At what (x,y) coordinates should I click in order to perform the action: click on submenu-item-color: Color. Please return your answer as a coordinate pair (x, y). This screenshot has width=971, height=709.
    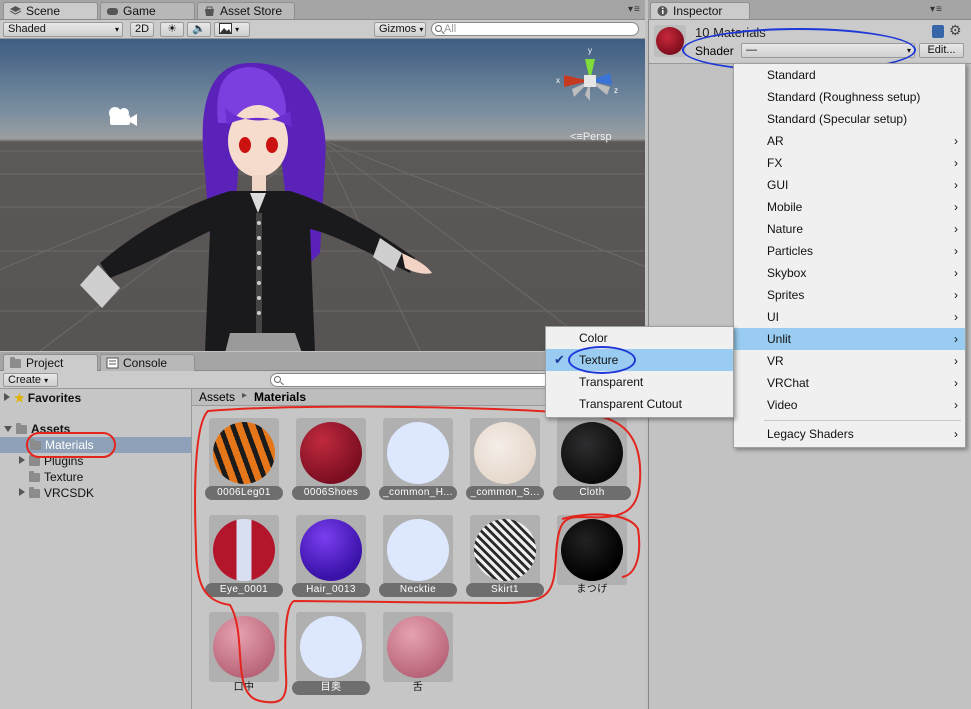
    Looking at the image, I should click on (639, 338).